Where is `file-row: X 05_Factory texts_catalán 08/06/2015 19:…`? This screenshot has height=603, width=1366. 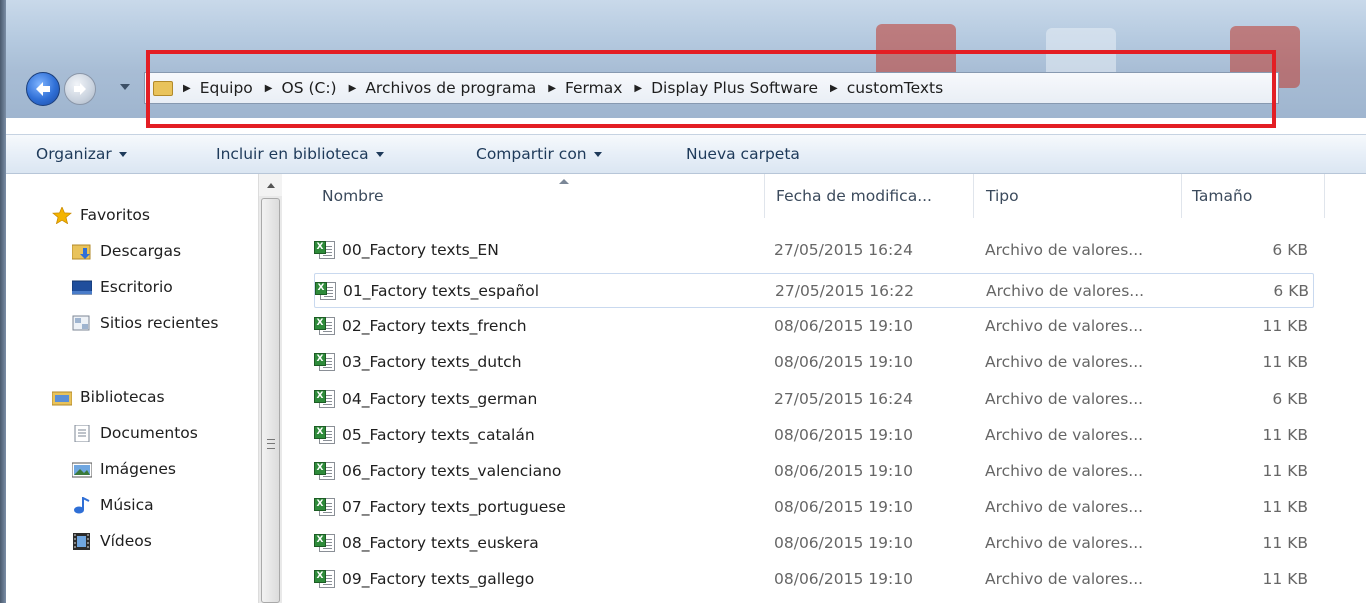
file-row: X 05_Factory texts_catalán 08/06/2015 19:… is located at coordinates (814, 435).